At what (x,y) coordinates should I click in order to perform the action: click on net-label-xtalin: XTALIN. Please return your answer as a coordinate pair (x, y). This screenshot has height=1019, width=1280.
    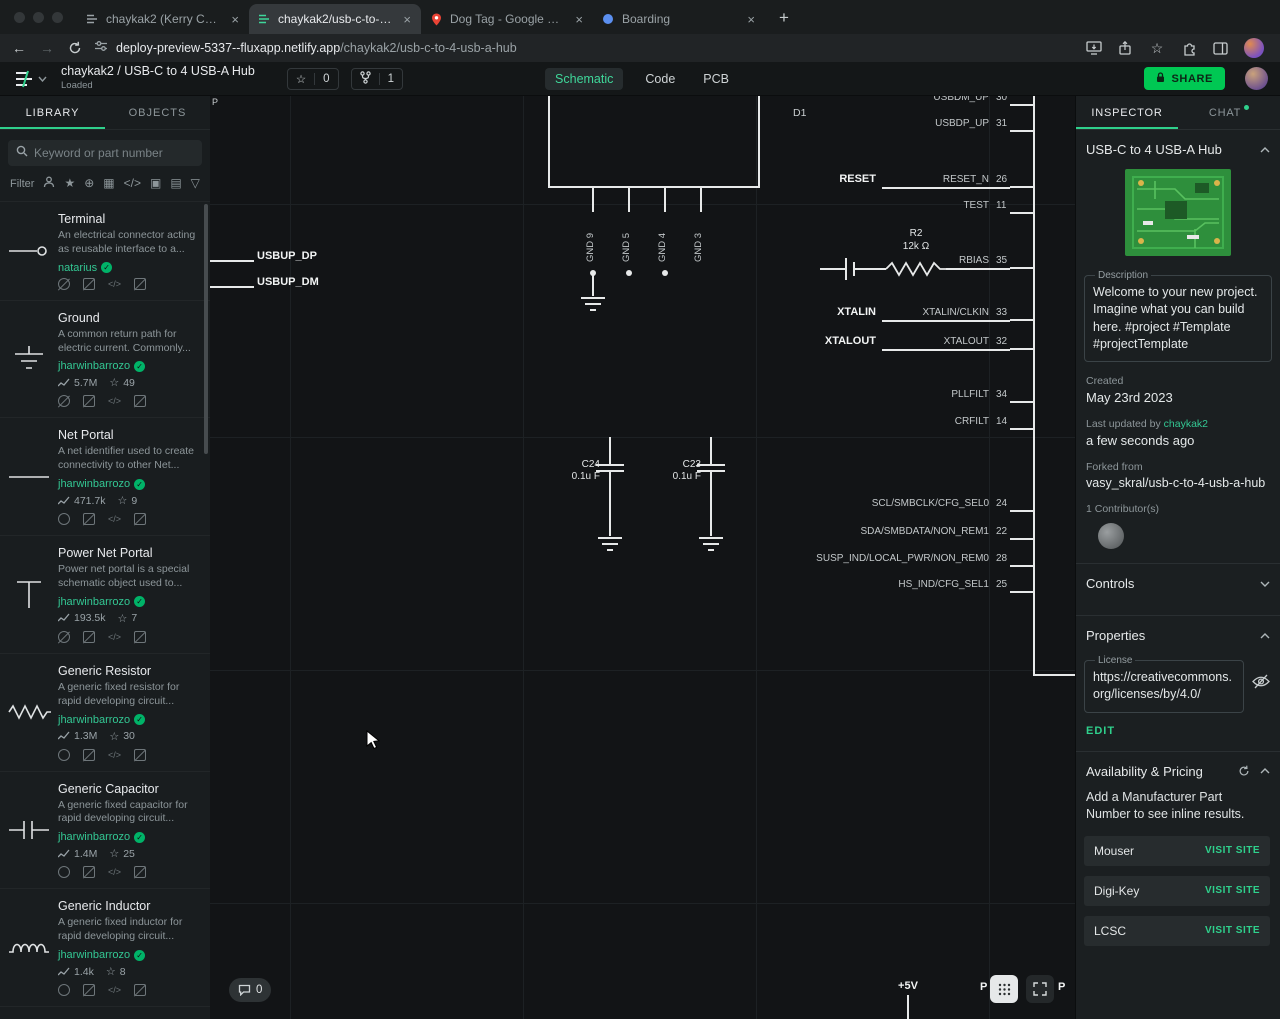
    Looking at the image, I should click on (843, 312).